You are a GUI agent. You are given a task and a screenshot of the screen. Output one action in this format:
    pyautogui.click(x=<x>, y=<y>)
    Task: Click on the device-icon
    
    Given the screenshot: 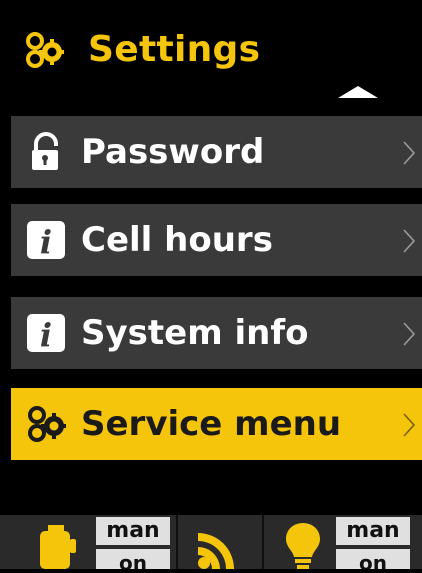 What is the action you would take?
    pyautogui.click(x=58, y=549)
    